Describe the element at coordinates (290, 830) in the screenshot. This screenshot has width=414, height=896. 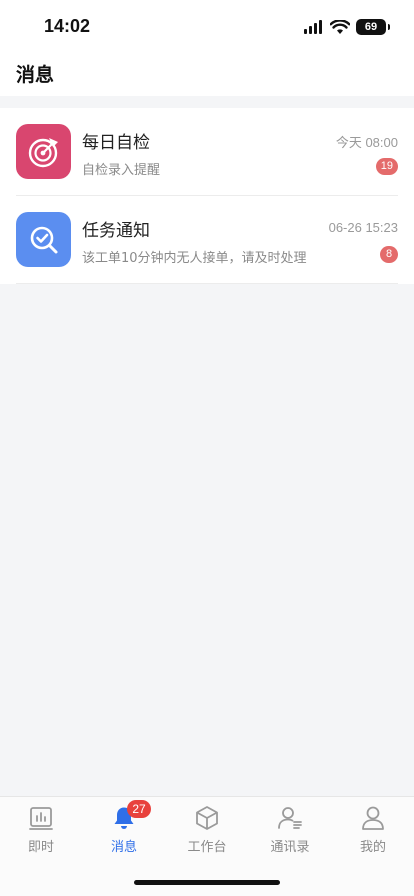
I see `tab-contacts: 通讯录` at that location.